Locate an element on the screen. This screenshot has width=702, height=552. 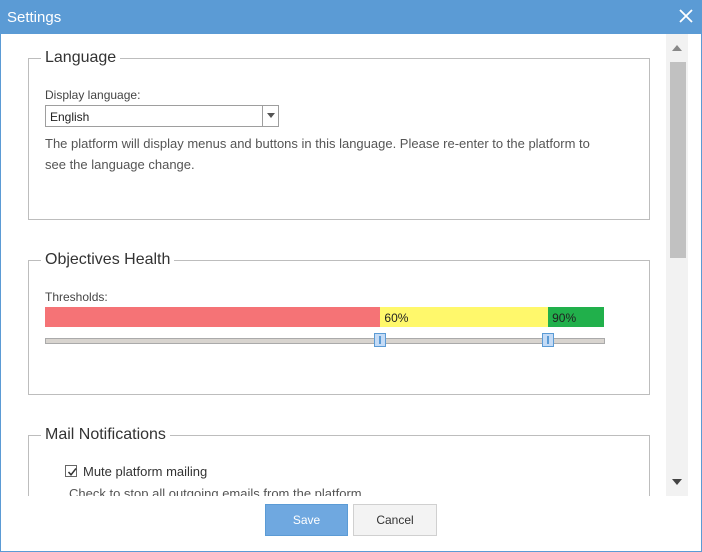
display-language-value: English is located at coordinates (70, 117).